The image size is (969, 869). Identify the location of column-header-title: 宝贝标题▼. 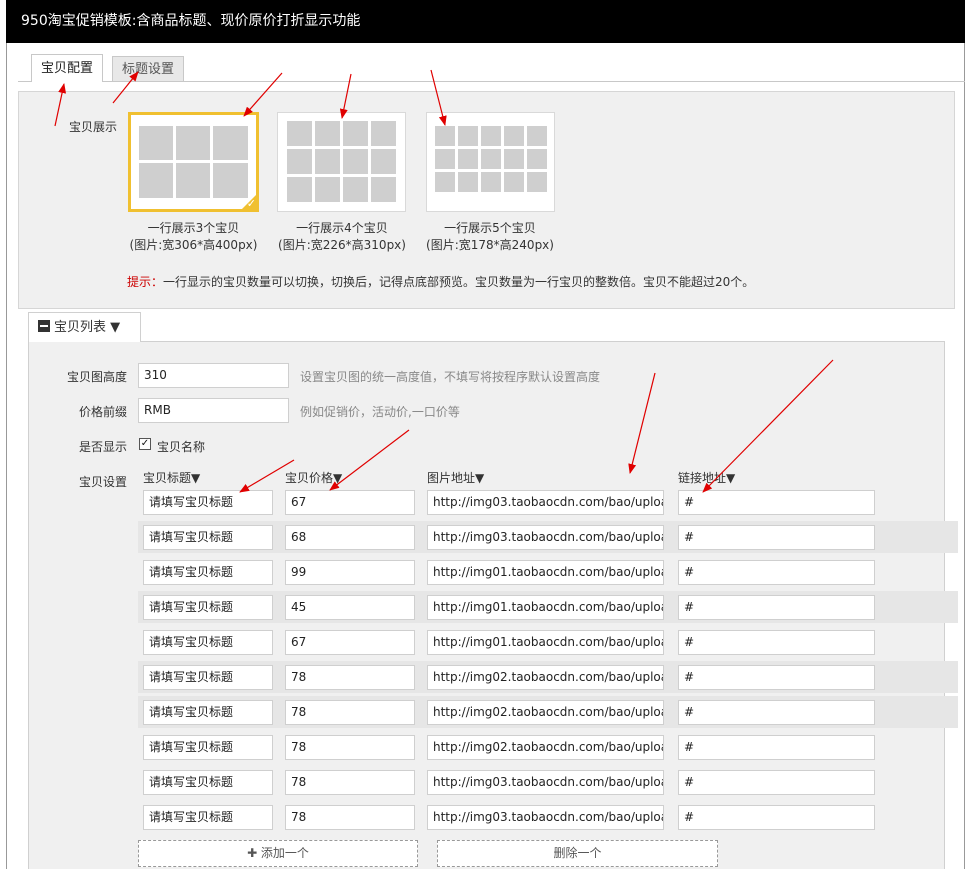
(171, 477).